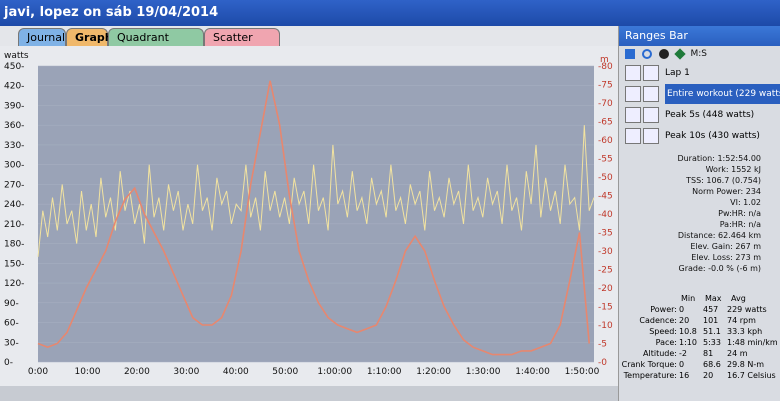 The height and width of the screenshot is (401, 780). Describe the element at coordinates (746, 364) in the screenshot. I see `row-value: 29.8 N-m` at that location.